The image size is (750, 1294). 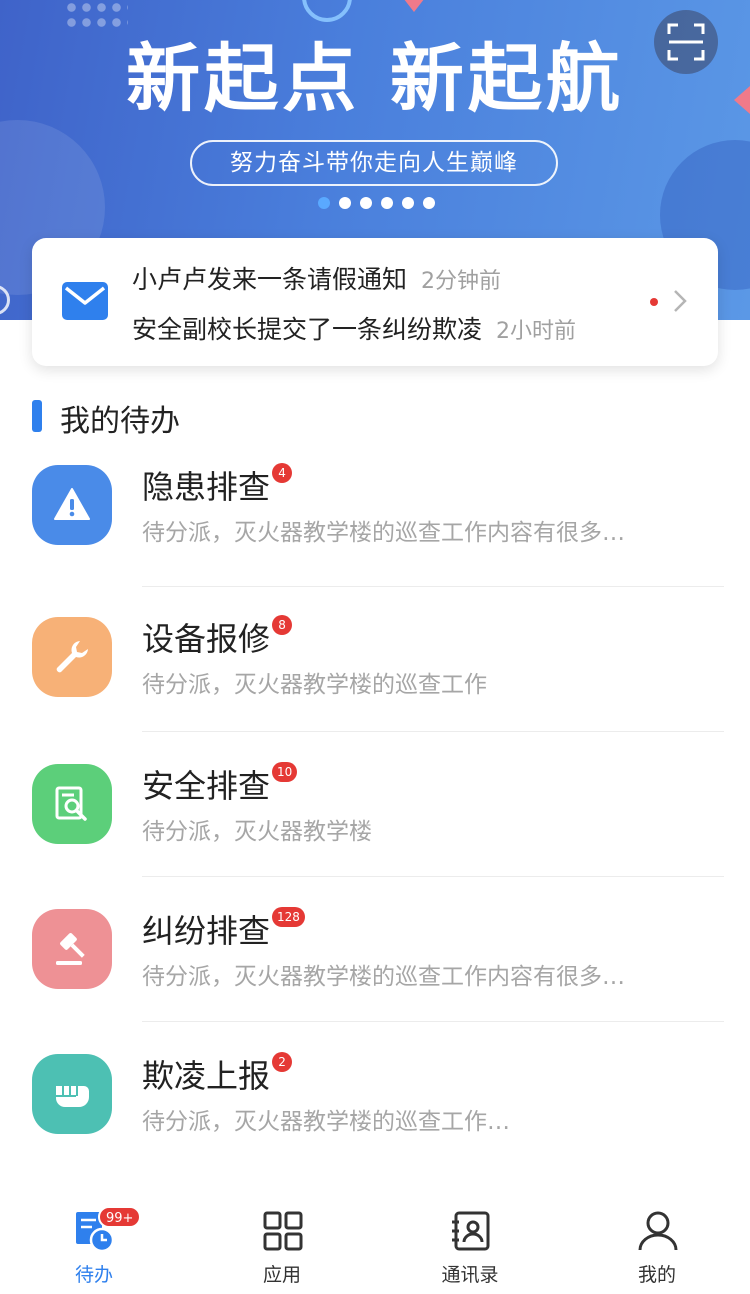 I want to click on carousel-indicator, so click(x=376, y=203).